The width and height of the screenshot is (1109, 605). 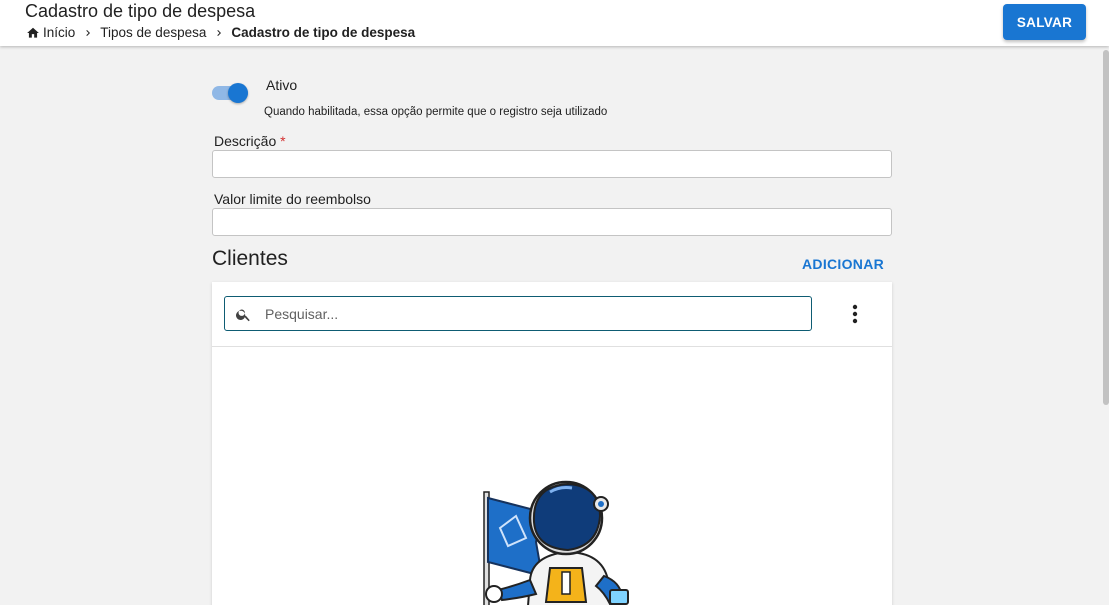 What do you see at coordinates (140, 11) in the screenshot?
I see `page-title: Cadastro de tipo de despesa` at bounding box center [140, 11].